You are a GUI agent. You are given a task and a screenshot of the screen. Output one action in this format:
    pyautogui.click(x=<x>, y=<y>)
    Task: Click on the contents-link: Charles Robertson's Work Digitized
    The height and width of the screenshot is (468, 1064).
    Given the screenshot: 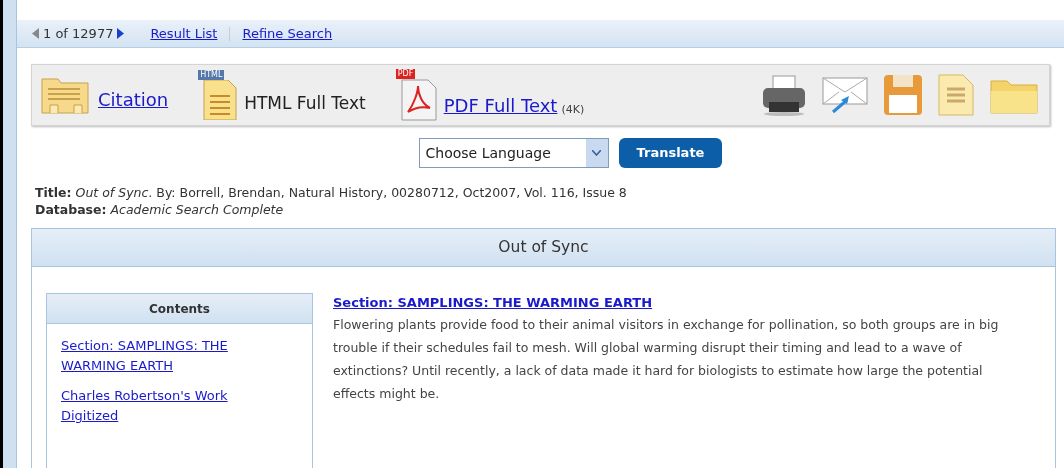 What is the action you would take?
    pyautogui.click(x=171, y=406)
    